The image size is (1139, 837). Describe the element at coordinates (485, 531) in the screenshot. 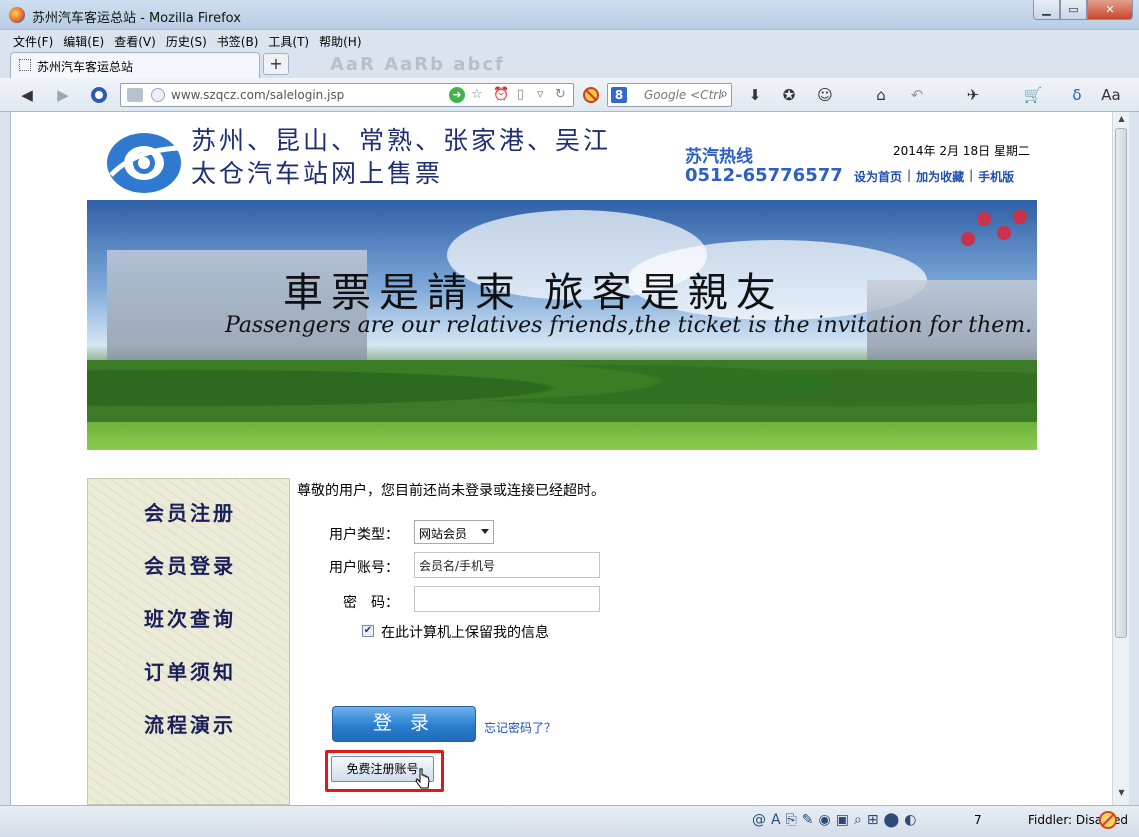

I see `chevron-down-icon` at that location.